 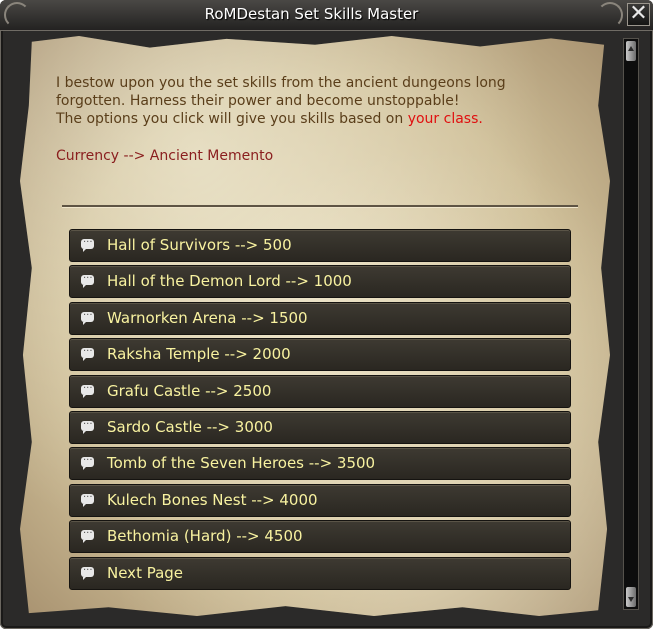 I want to click on option-bethomia-hard: Bethomia (Hard) --> 4500, so click(x=320, y=537).